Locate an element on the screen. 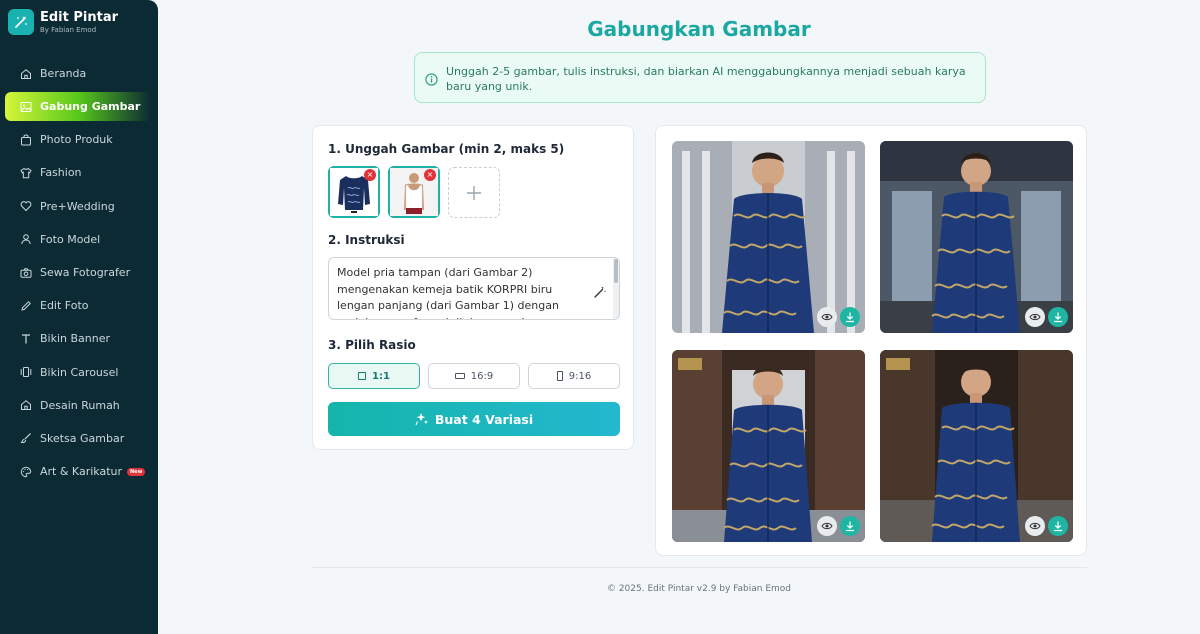  ratio-label: 16:9 is located at coordinates (482, 376).